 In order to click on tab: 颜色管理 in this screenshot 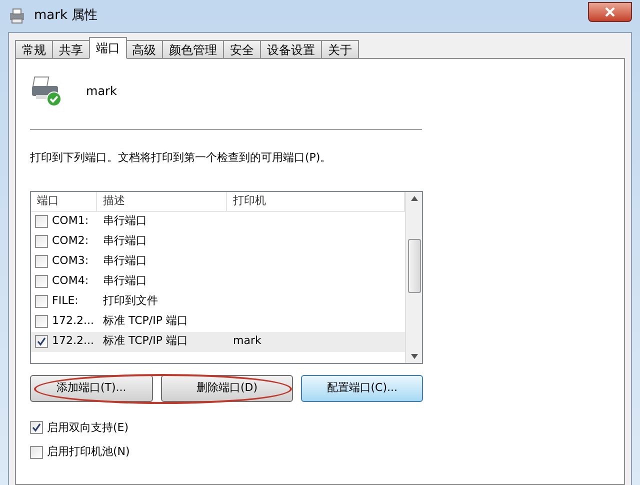, I will do `click(193, 49)`.